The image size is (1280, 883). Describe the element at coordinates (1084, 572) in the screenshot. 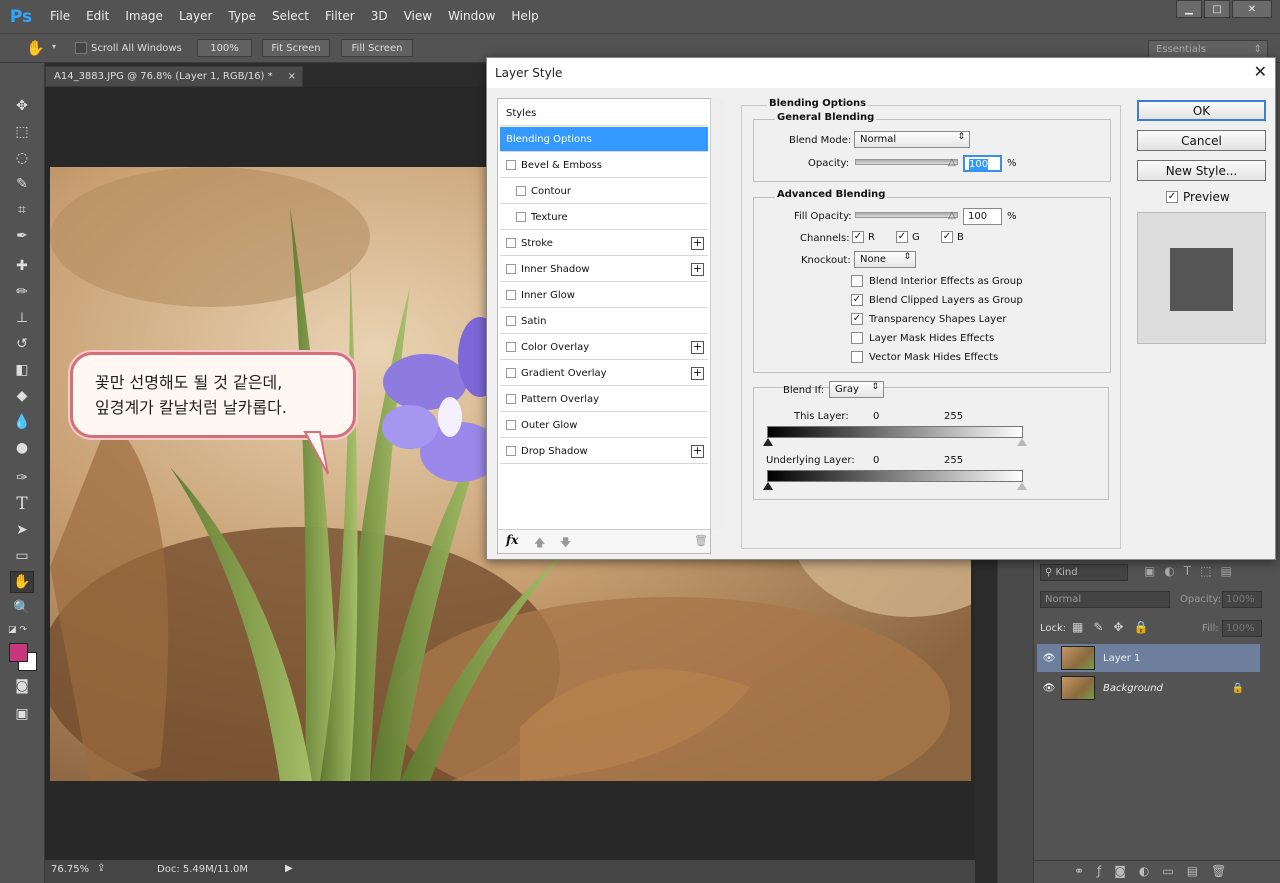

I see `kind-filter: ⚲ Kind` at that location.